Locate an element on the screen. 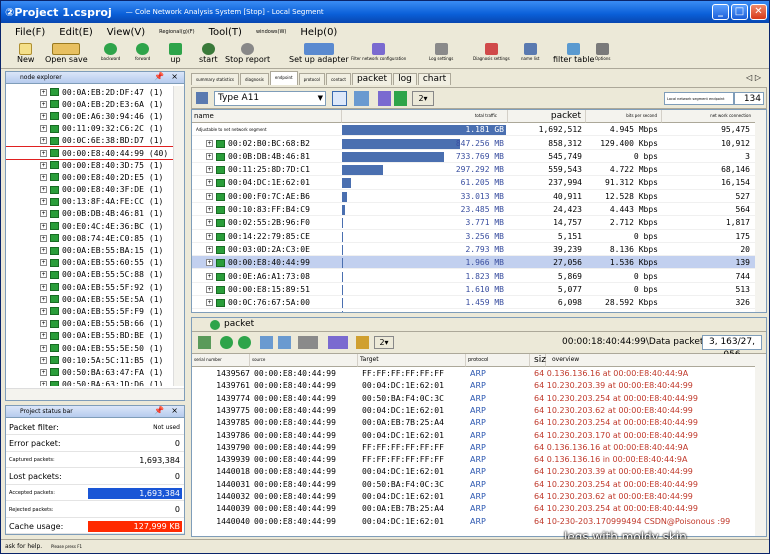 This screenshot has width=770, height=554. tree-node: +00:0A:EB:55:BD:BE (1) is located at coordinates (90, 336).